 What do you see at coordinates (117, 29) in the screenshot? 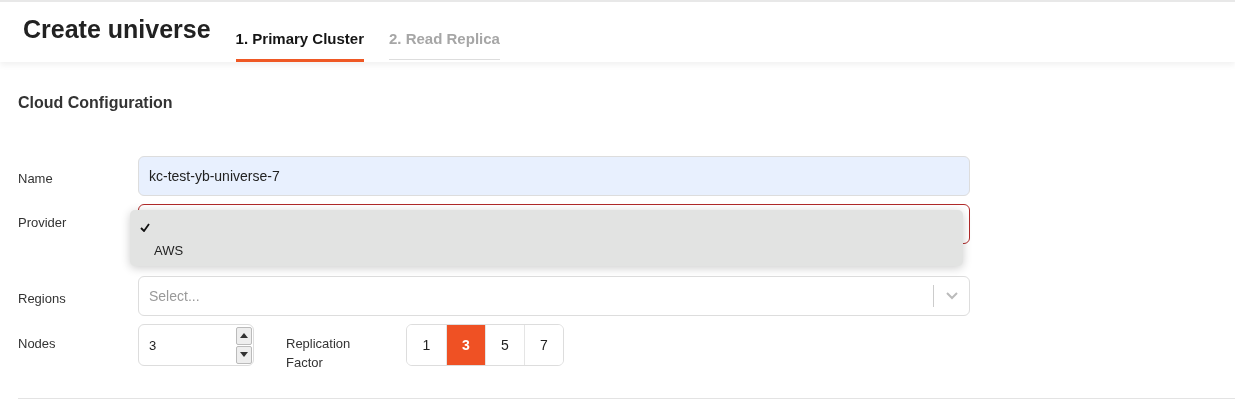
I see `page-title: Create universe` at bounding box center [117, 29].